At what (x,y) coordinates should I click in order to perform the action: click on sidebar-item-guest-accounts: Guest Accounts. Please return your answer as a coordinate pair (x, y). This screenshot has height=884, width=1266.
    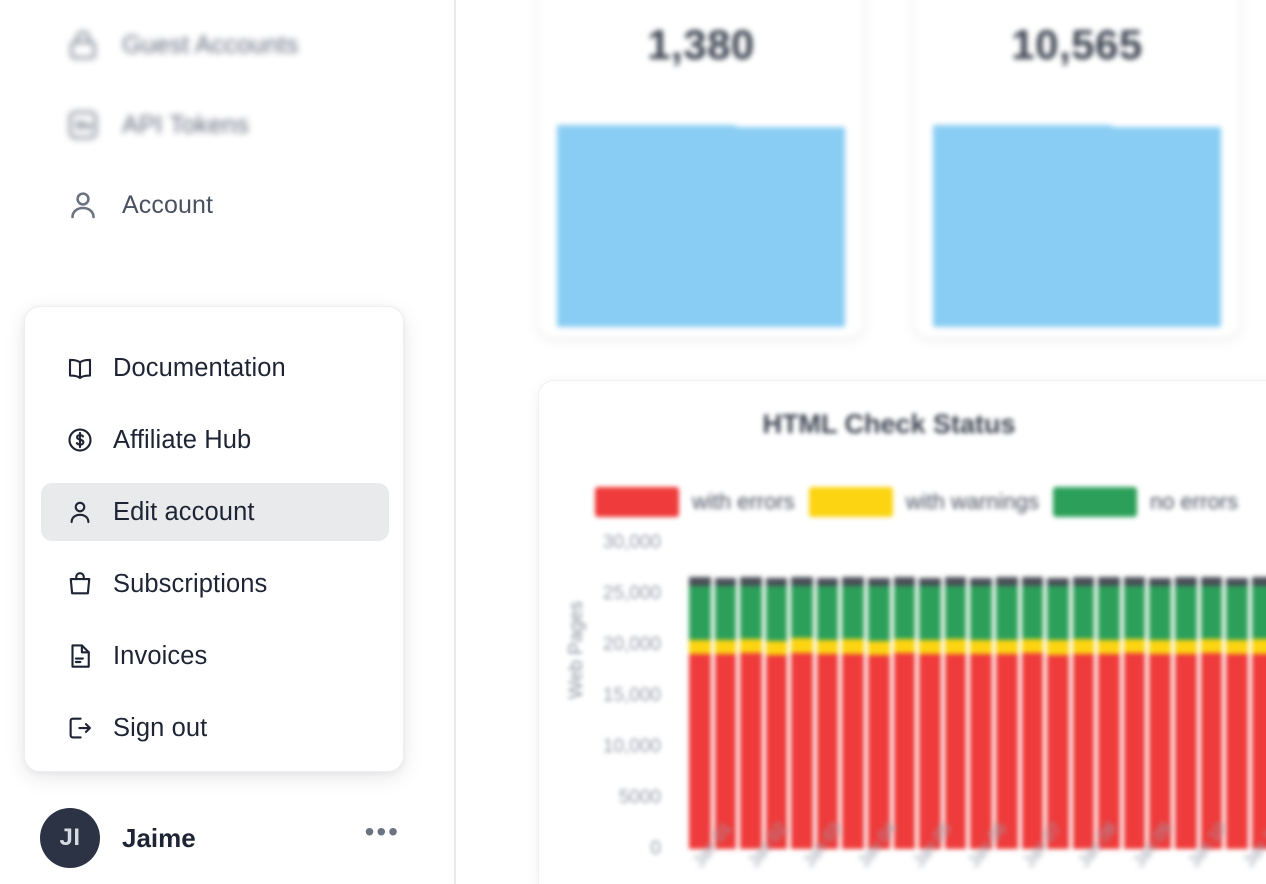
    Looking at the image, I should click on (180, 45).